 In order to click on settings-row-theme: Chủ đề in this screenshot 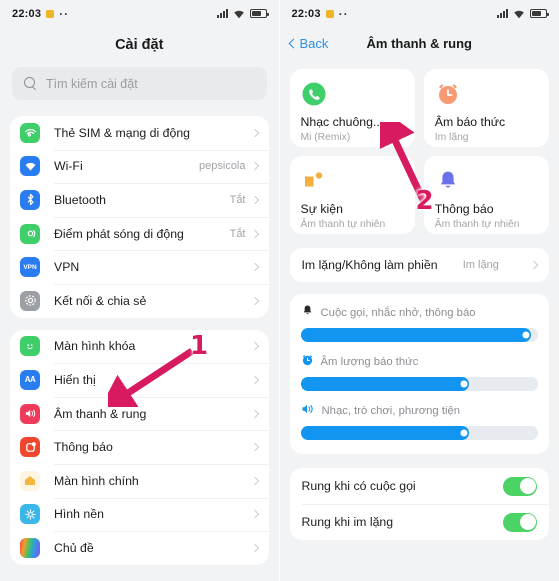, I will do `click(139, 548)`.